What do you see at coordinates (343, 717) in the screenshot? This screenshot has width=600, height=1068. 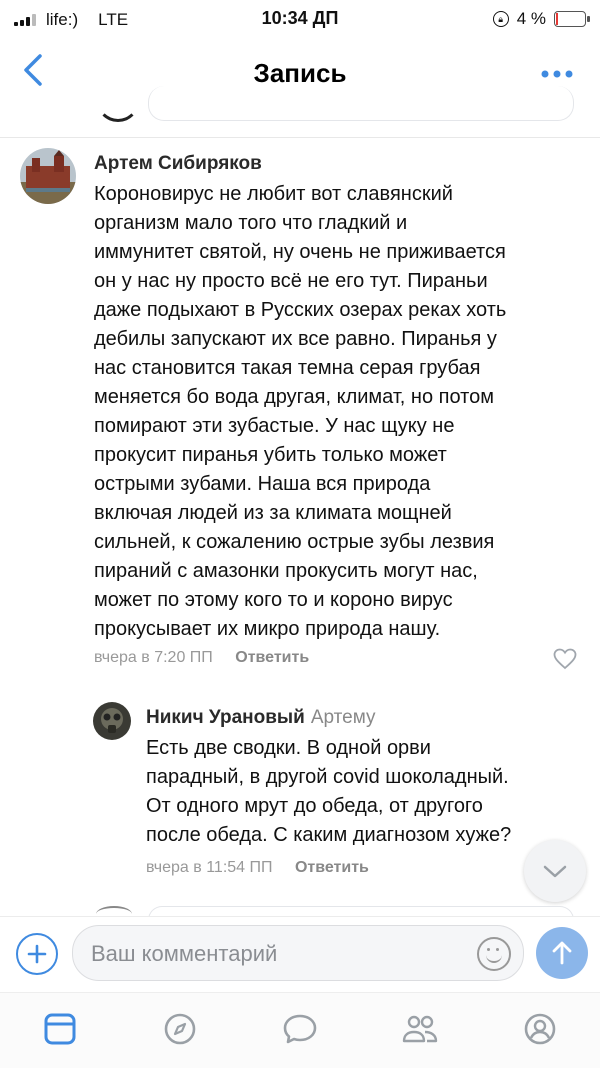 I see `reply-to-label: Артему` at bounding box center [343, 717].